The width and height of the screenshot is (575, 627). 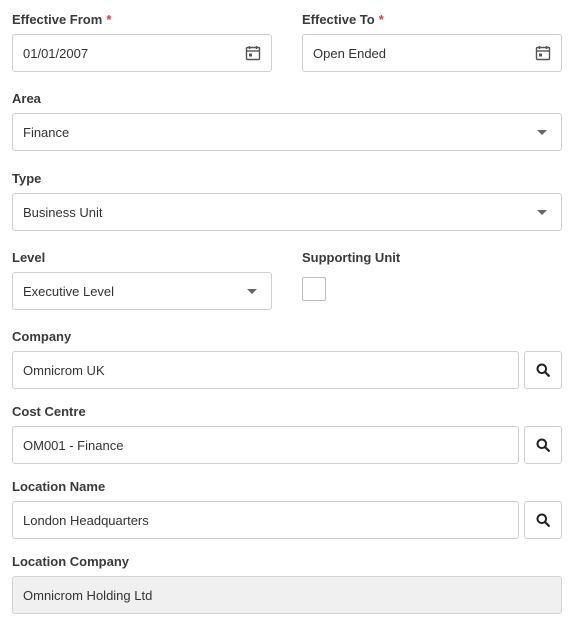 What do you see at coordinates (432, 53) in the screenshot?
I see `effective-to-field: Open Ended` at bounding box center [432, 53].